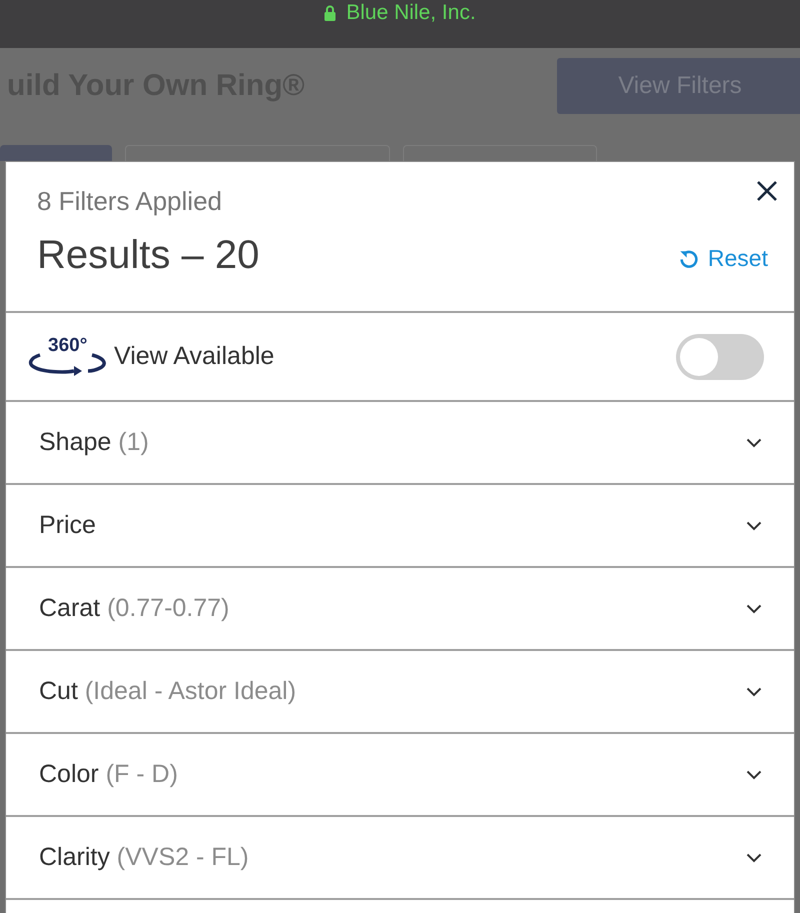  Describe the element at coordinates (400, 775) in the screenshot. I see `filter-row: Color (F - D)` at that location.